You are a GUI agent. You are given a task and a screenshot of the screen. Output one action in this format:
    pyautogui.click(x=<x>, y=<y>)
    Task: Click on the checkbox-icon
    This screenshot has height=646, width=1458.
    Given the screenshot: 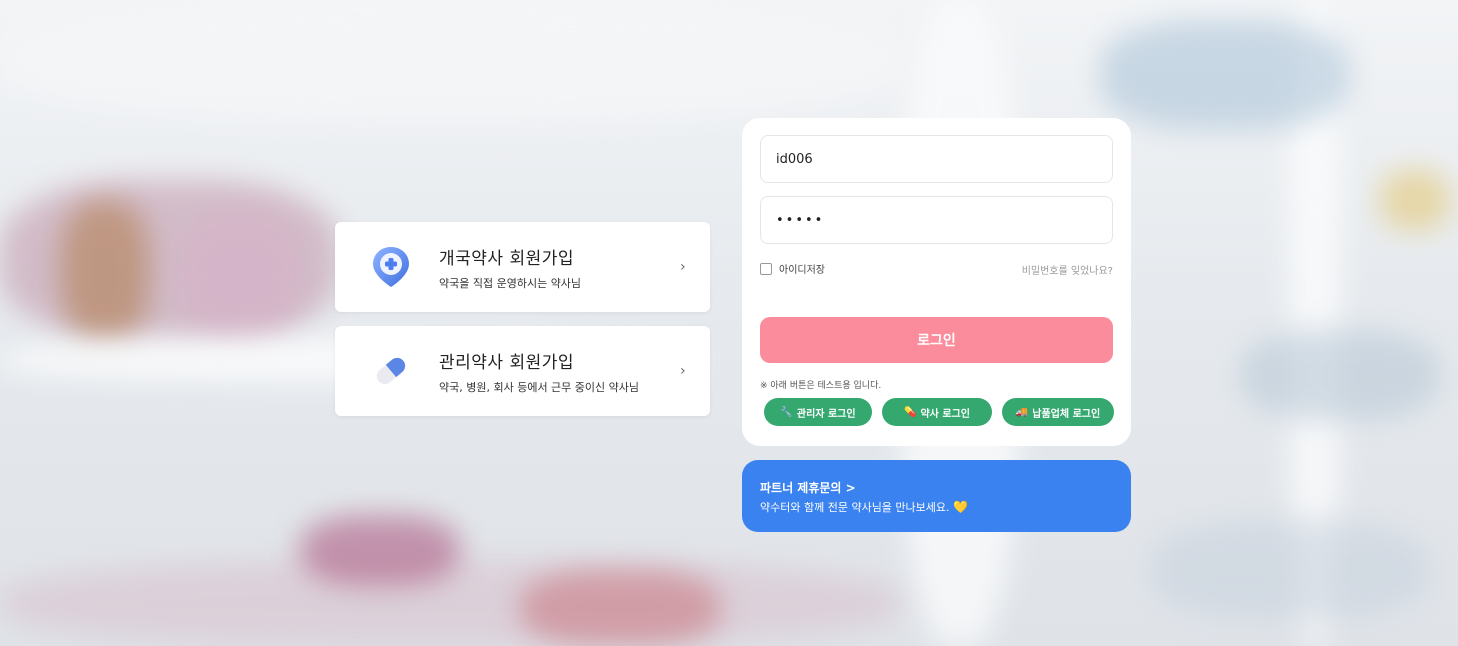 What is the action you would take?
    pyautogui.click(x=766, y=268)
    